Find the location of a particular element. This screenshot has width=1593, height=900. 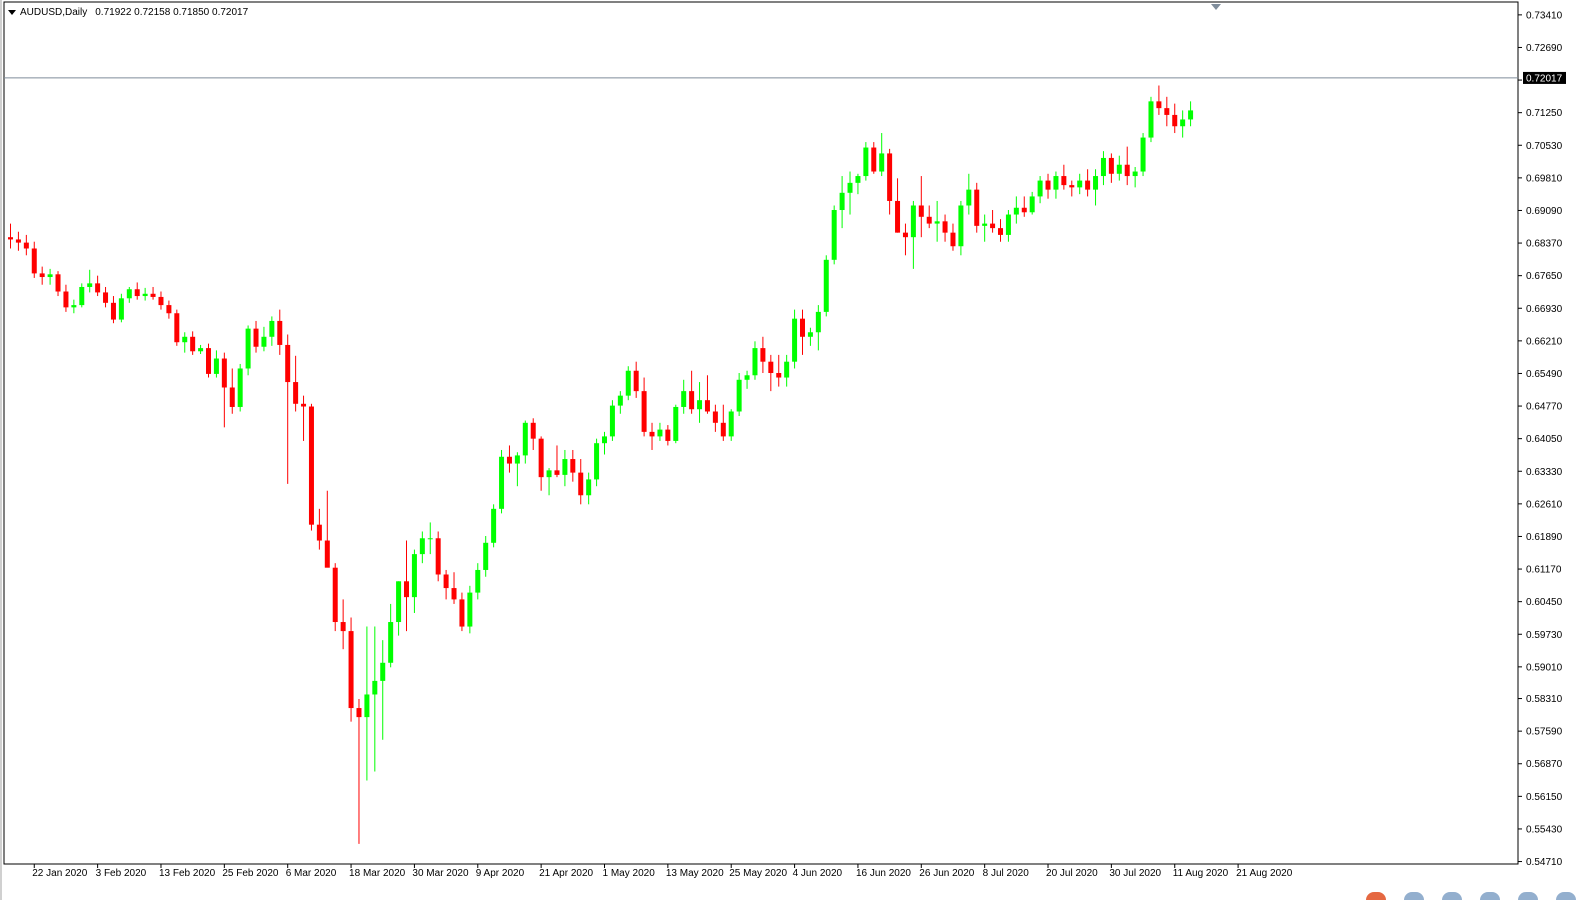

volume-icon is located at coordinates (1566, 896).